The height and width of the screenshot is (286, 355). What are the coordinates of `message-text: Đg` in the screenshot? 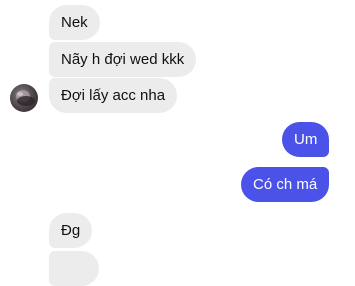 It's located at (71, 230).